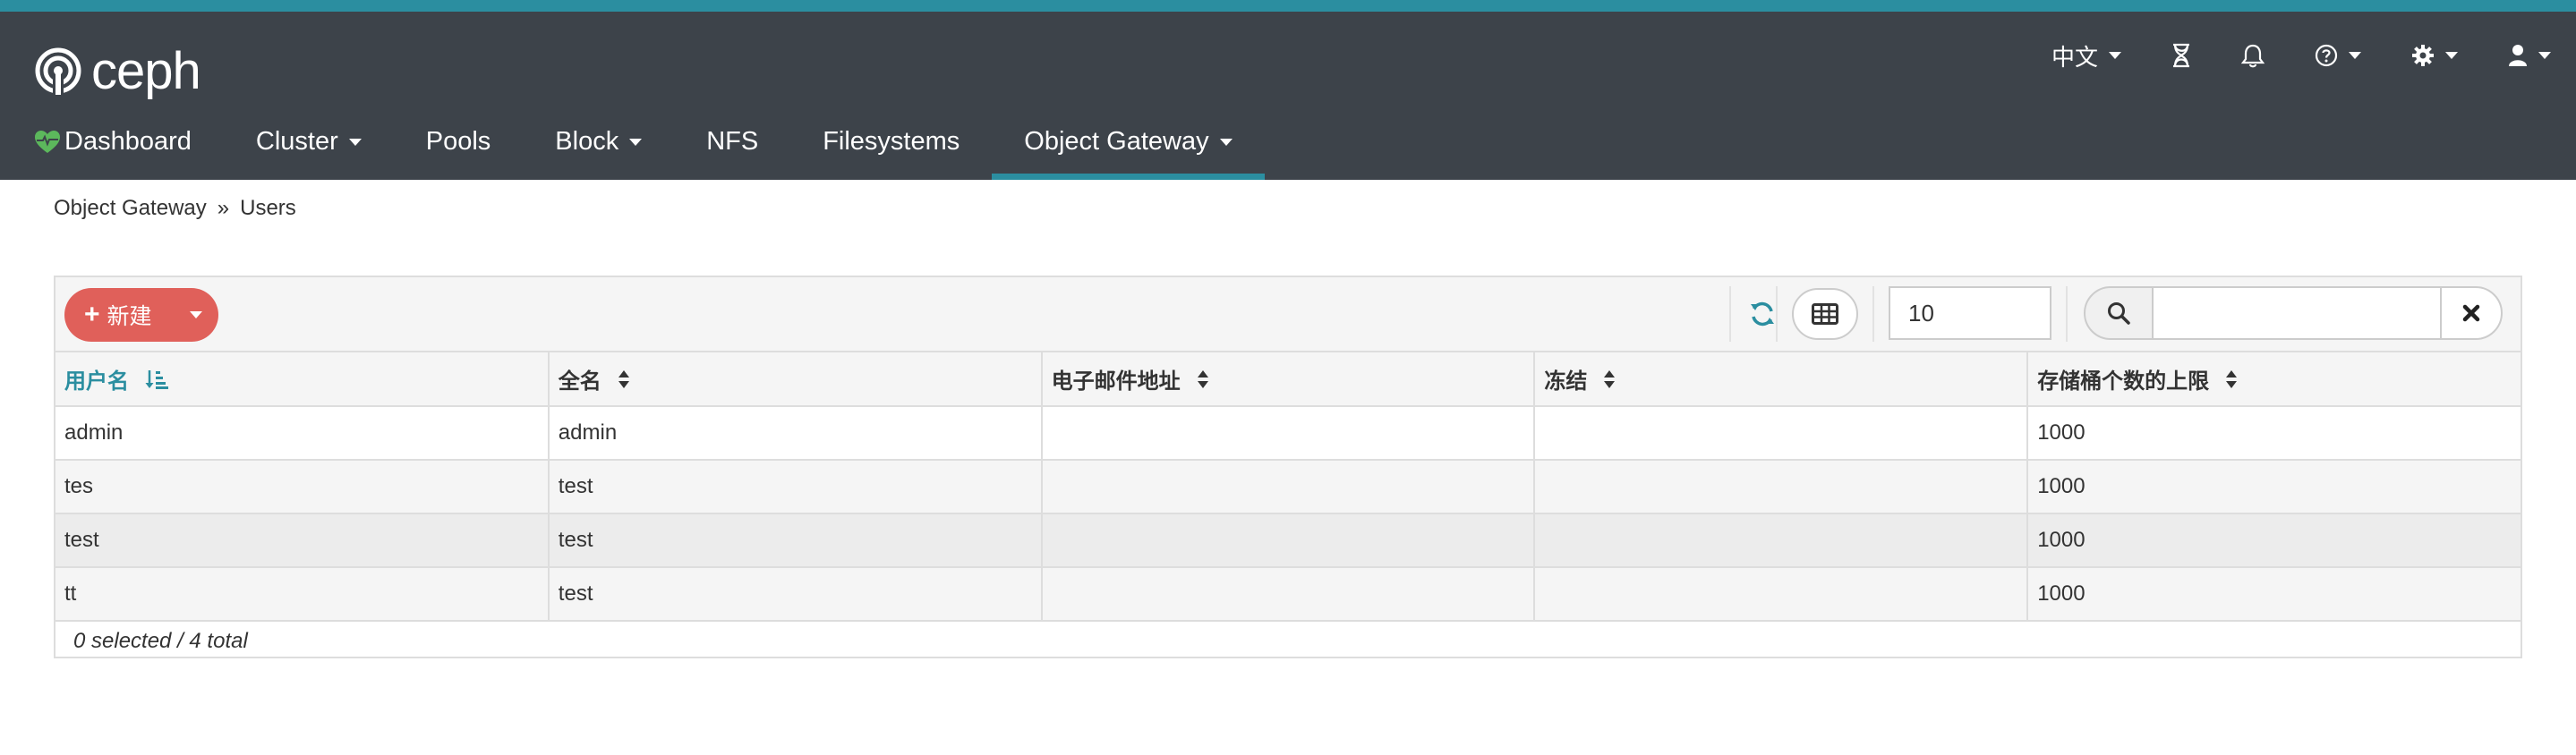 This screenshot has width=2576, height=755. I want to click on breadcrumb: Object Gateway » Users, so click(175, 208).